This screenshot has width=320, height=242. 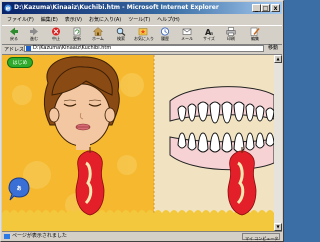 What do you see at coordinates (98, 38) in the screenshot?
I see `home-label: ホーム` at bounding box center [98, 38].